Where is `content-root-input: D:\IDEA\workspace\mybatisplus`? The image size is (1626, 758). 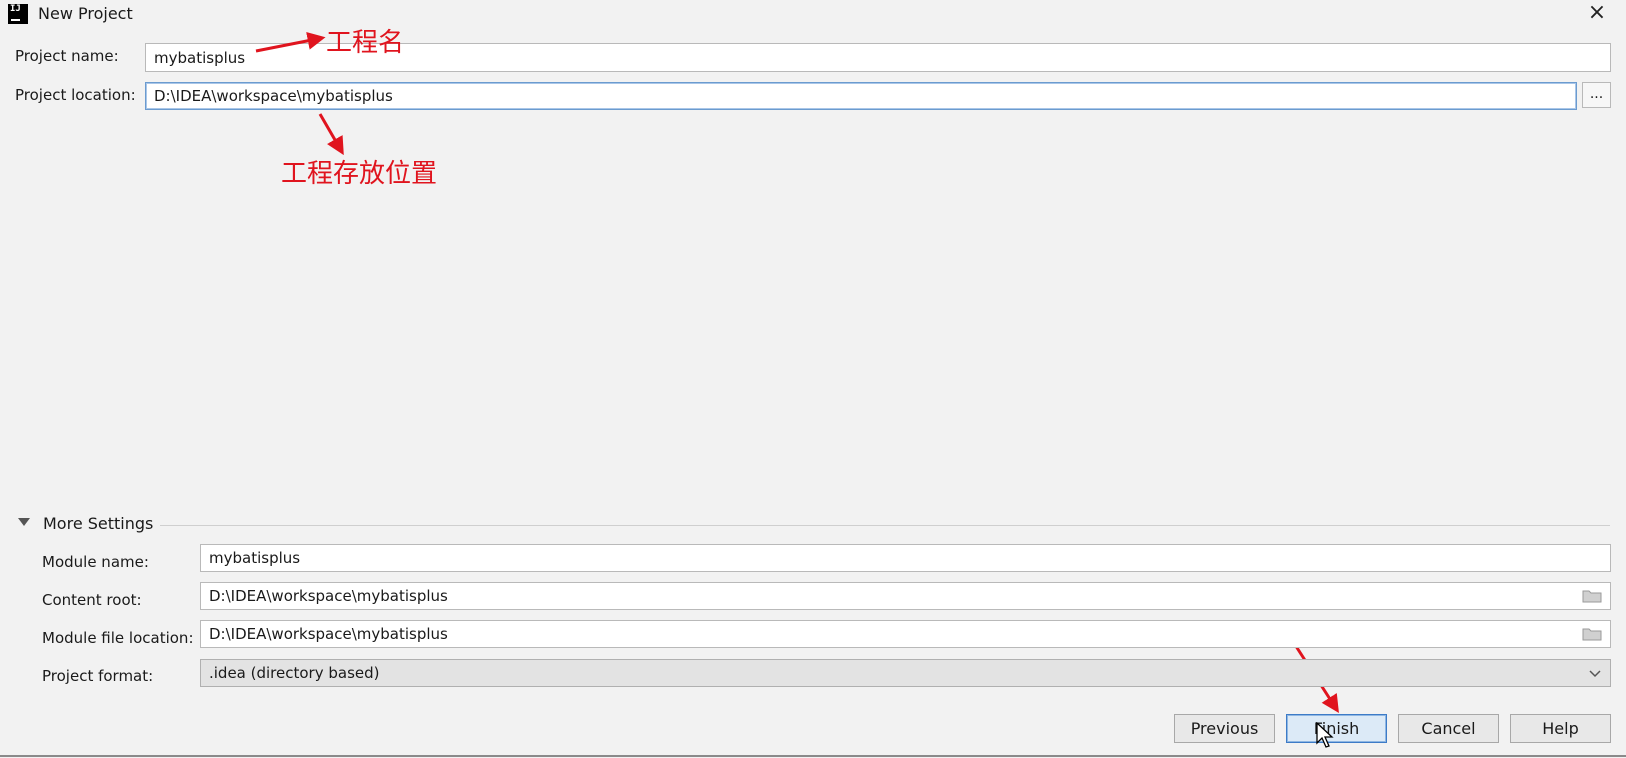 content-root-input: D:\IDEA\workspace\mybatisplus is located at coordinates (905, 596).